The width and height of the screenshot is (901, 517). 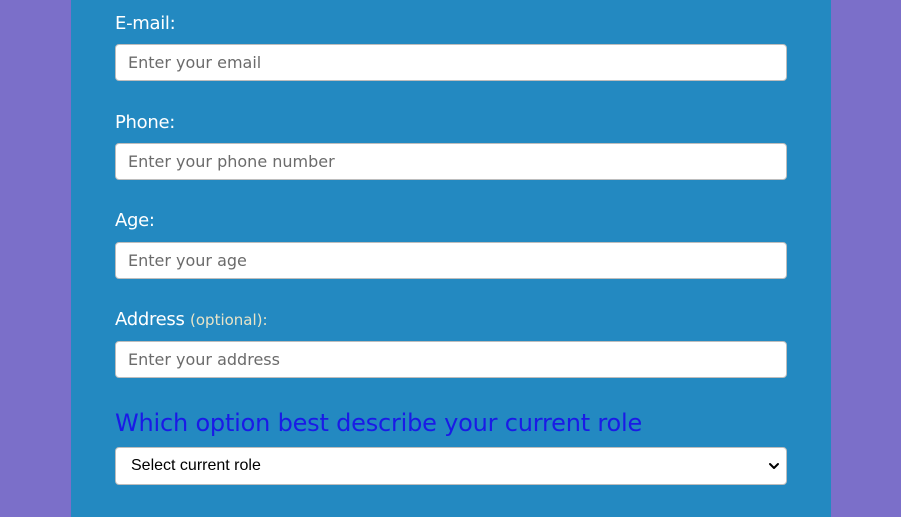 I want to click on age-group: Age:, so click(x=451, y=244).